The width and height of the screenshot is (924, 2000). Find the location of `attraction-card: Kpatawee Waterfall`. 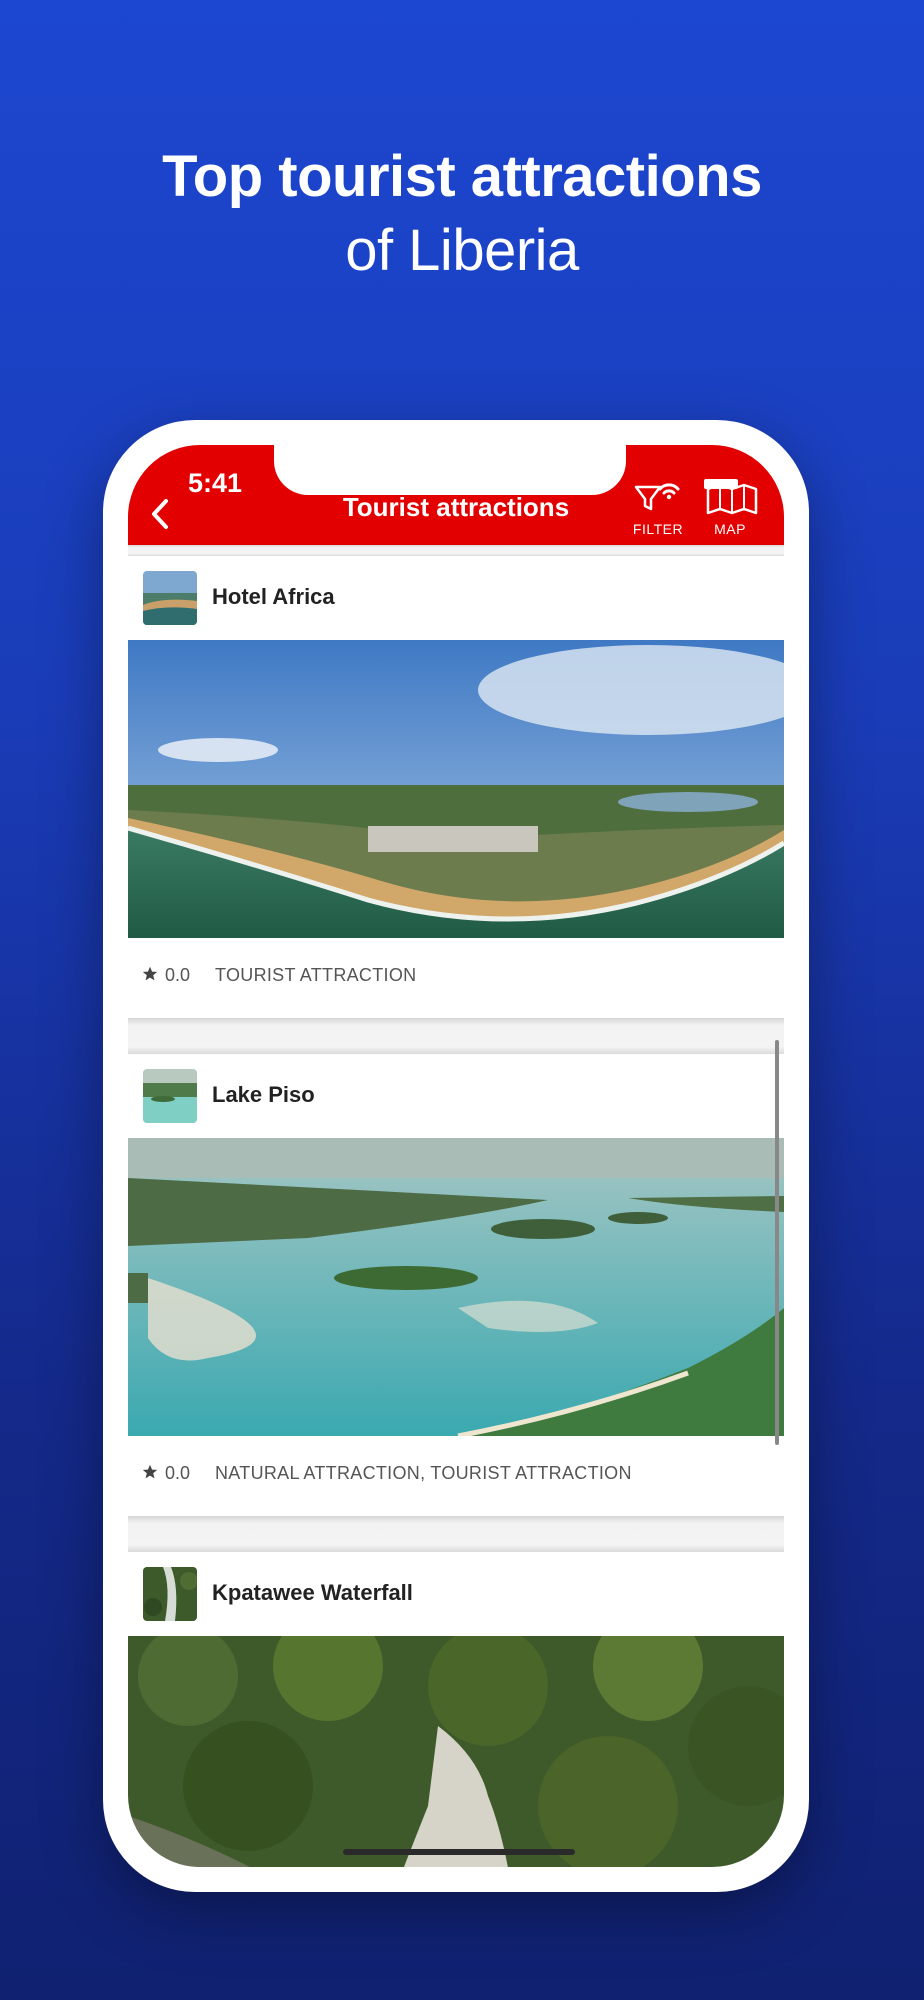

attraction-card: Kpatawee Waterfall is located at coordinates (456, 1709).